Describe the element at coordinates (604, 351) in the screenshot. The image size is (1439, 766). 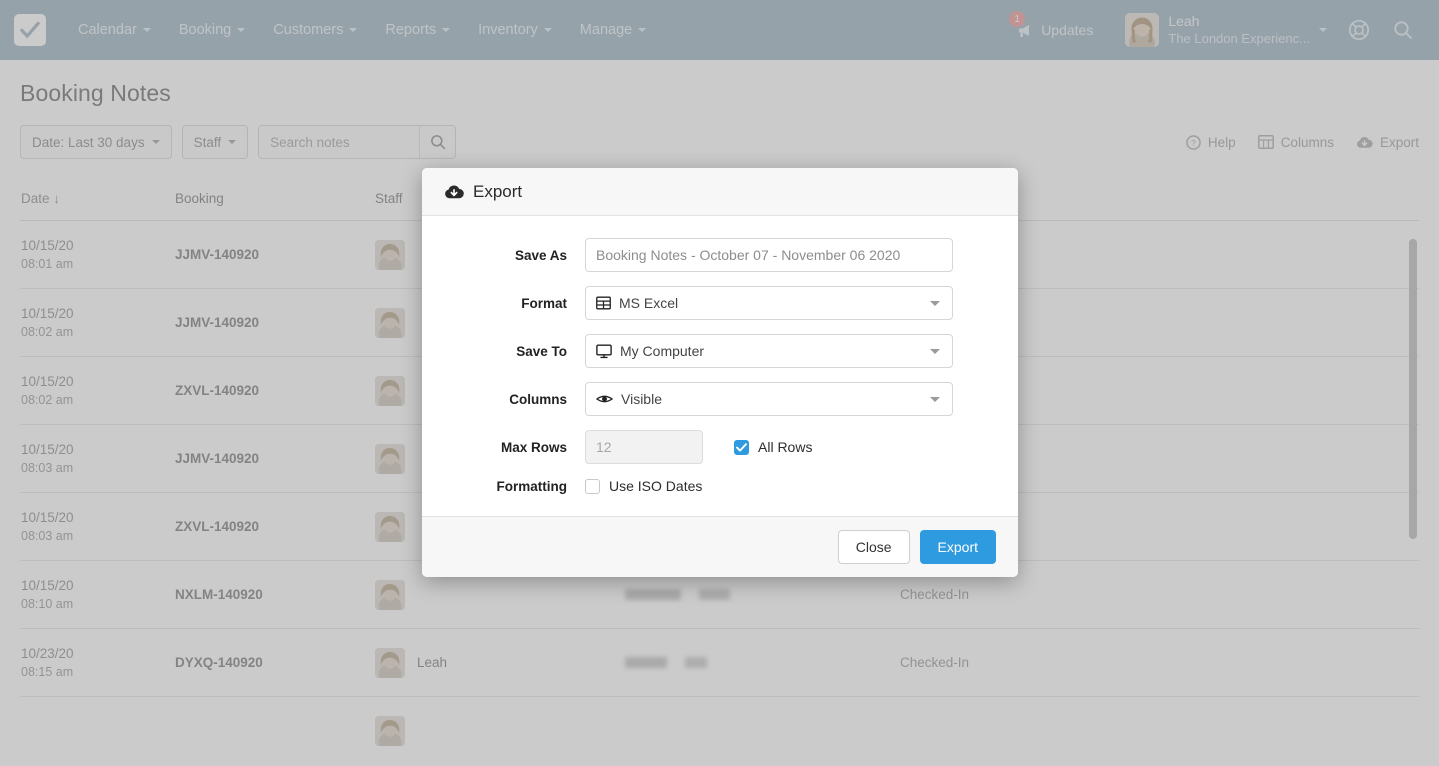
I see `monitor-icon` at that location.